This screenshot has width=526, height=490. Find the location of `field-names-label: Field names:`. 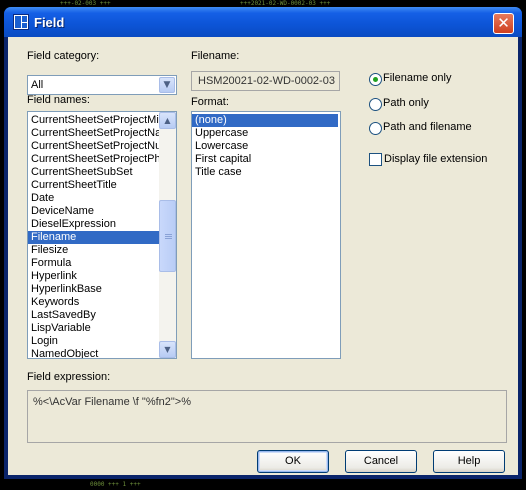

field-names-label: Field names: is located at coordinates (58, 100).